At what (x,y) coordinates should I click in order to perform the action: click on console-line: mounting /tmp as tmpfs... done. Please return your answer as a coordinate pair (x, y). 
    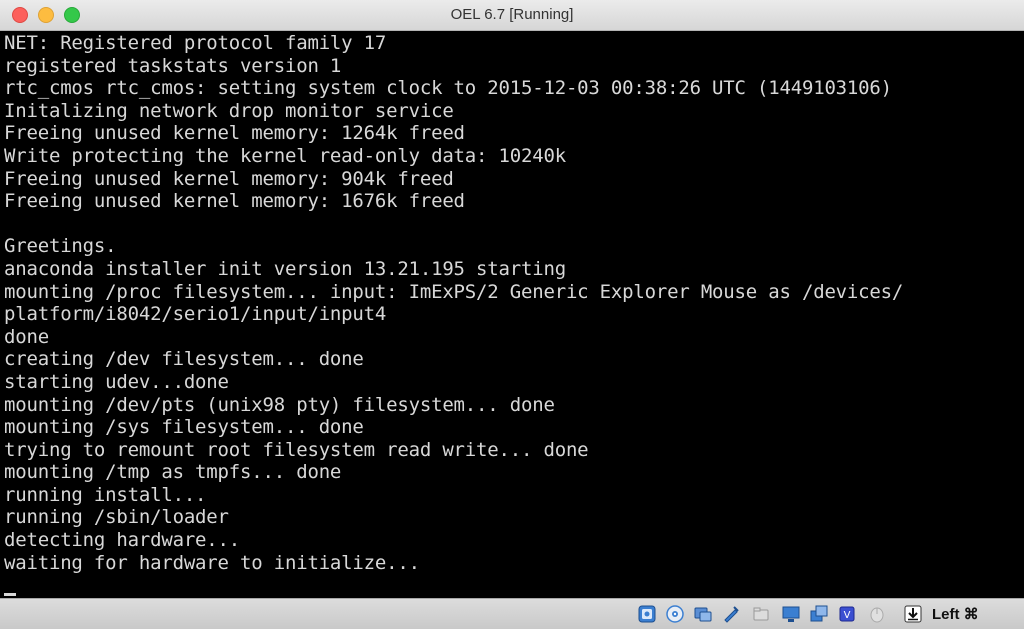
    Looking at the image, I should click on (173, 472).